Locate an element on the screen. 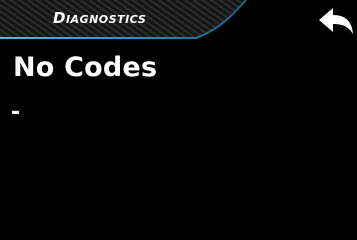 The image size is (357, 240). back-button is located at coordinates (336, 22).